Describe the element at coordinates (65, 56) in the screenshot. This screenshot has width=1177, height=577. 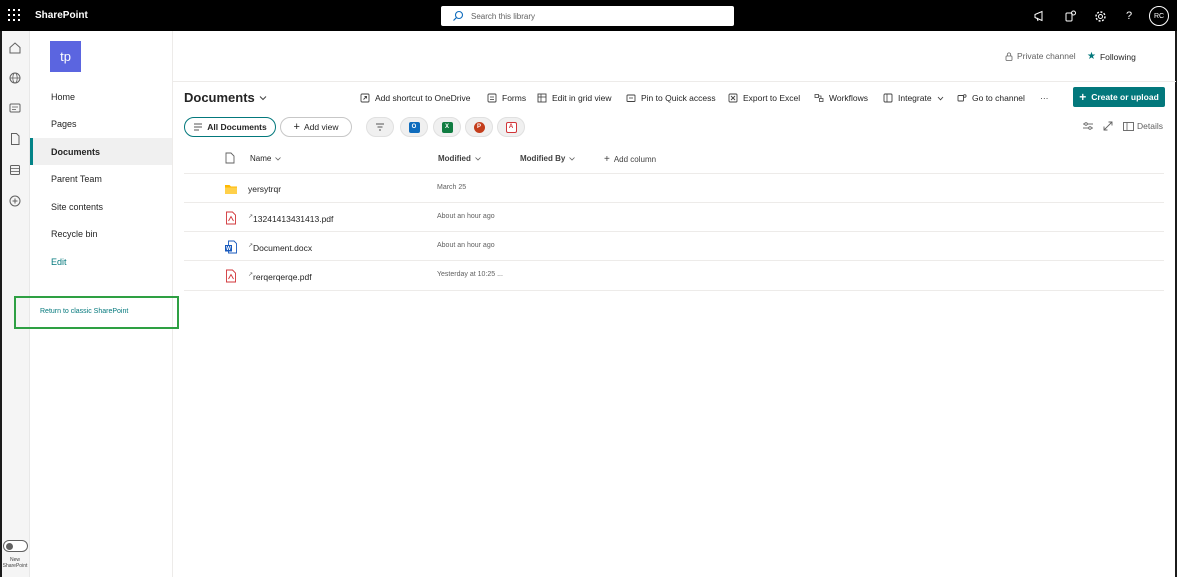
I see `site-logo: tp` at that location.